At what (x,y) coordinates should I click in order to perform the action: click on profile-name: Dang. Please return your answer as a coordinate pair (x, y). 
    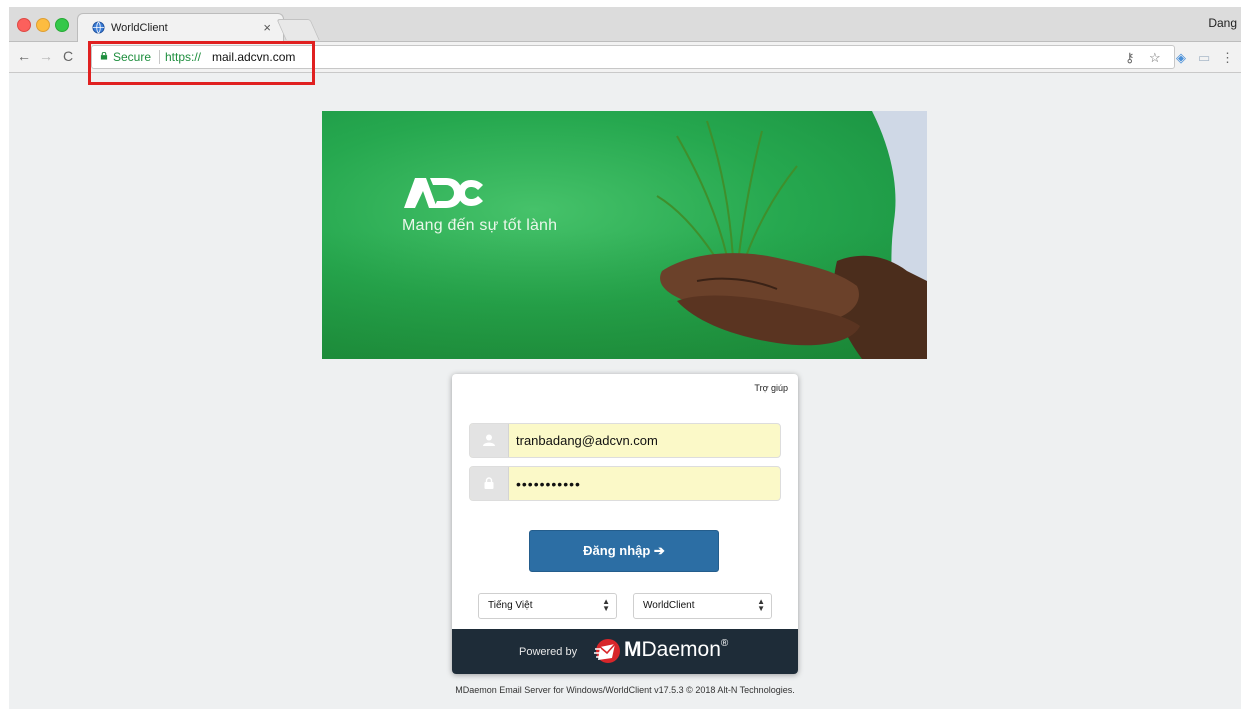
    Looking at the image, I should click on (1222, 23).